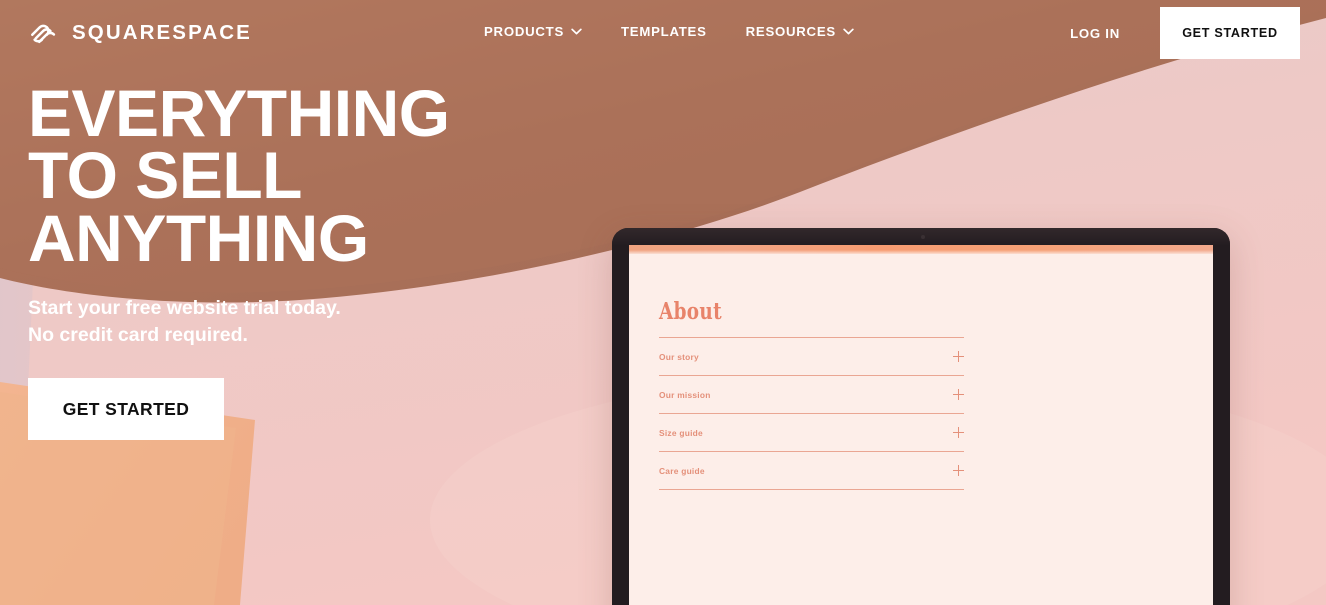 The width and height of the screenshot is (1326, 605). What do you see at coordinates (1230, 33) in the screenshot?
I see `header-get-started-button: GET STARTED` at bounding box center [1230, 33].